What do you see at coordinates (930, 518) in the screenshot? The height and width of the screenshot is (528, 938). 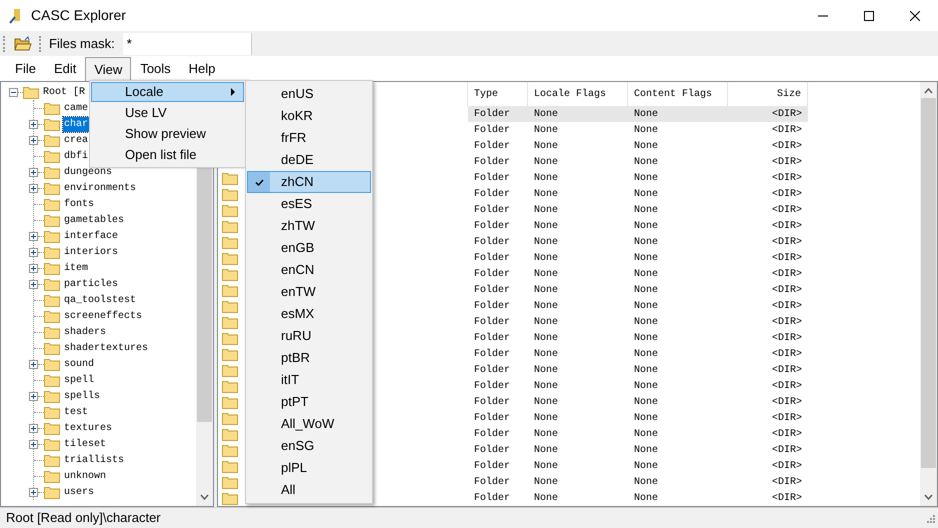 I see `resize-grip-icon` at bounding box center [930, 518].